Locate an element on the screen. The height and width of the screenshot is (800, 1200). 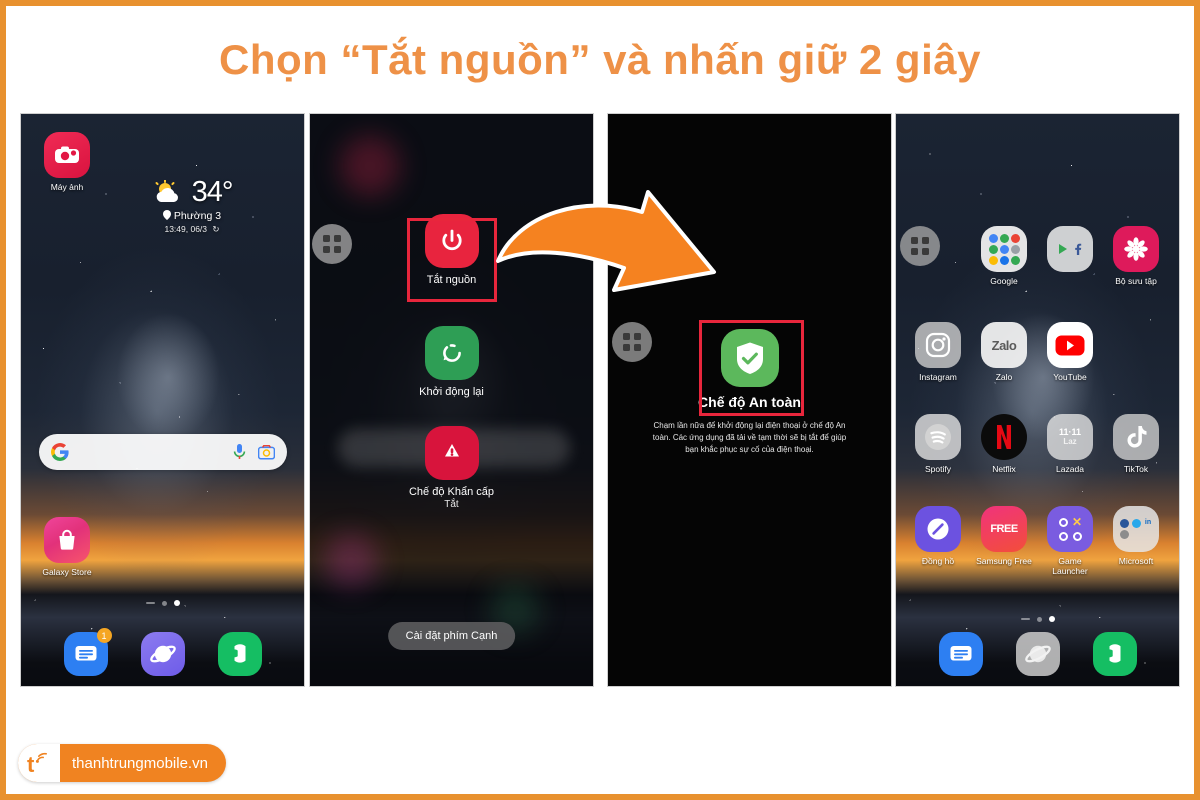
app-google-folder: Google is located at coordinates (1004, 256).